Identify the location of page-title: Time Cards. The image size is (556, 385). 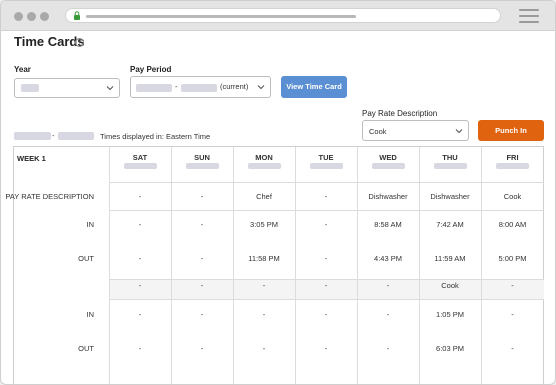
(49, 41).